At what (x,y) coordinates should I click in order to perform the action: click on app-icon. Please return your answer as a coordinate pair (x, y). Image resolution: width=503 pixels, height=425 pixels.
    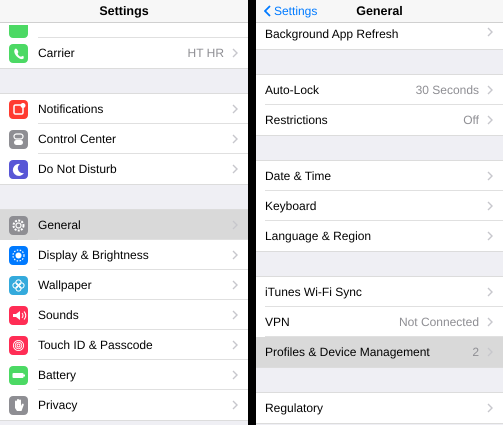
    Looking at the image, I should click on (18, 31).